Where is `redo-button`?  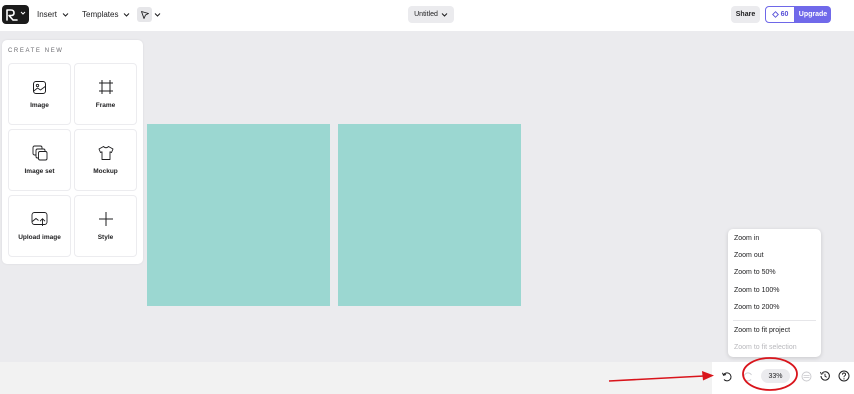 redo-button is located at coordinates (748, 376).